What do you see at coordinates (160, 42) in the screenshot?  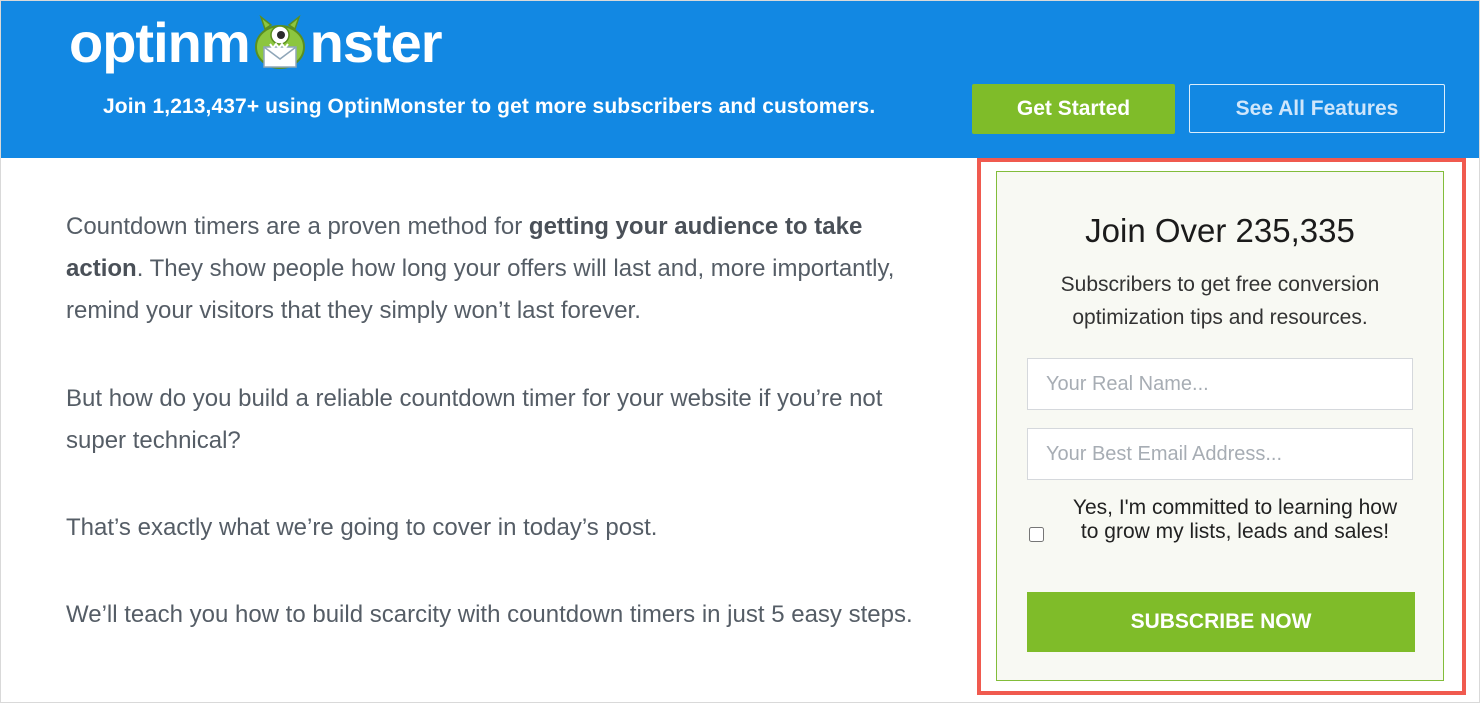 I see `logo-text-prefix: optinm` at bounding box center [160, 42].